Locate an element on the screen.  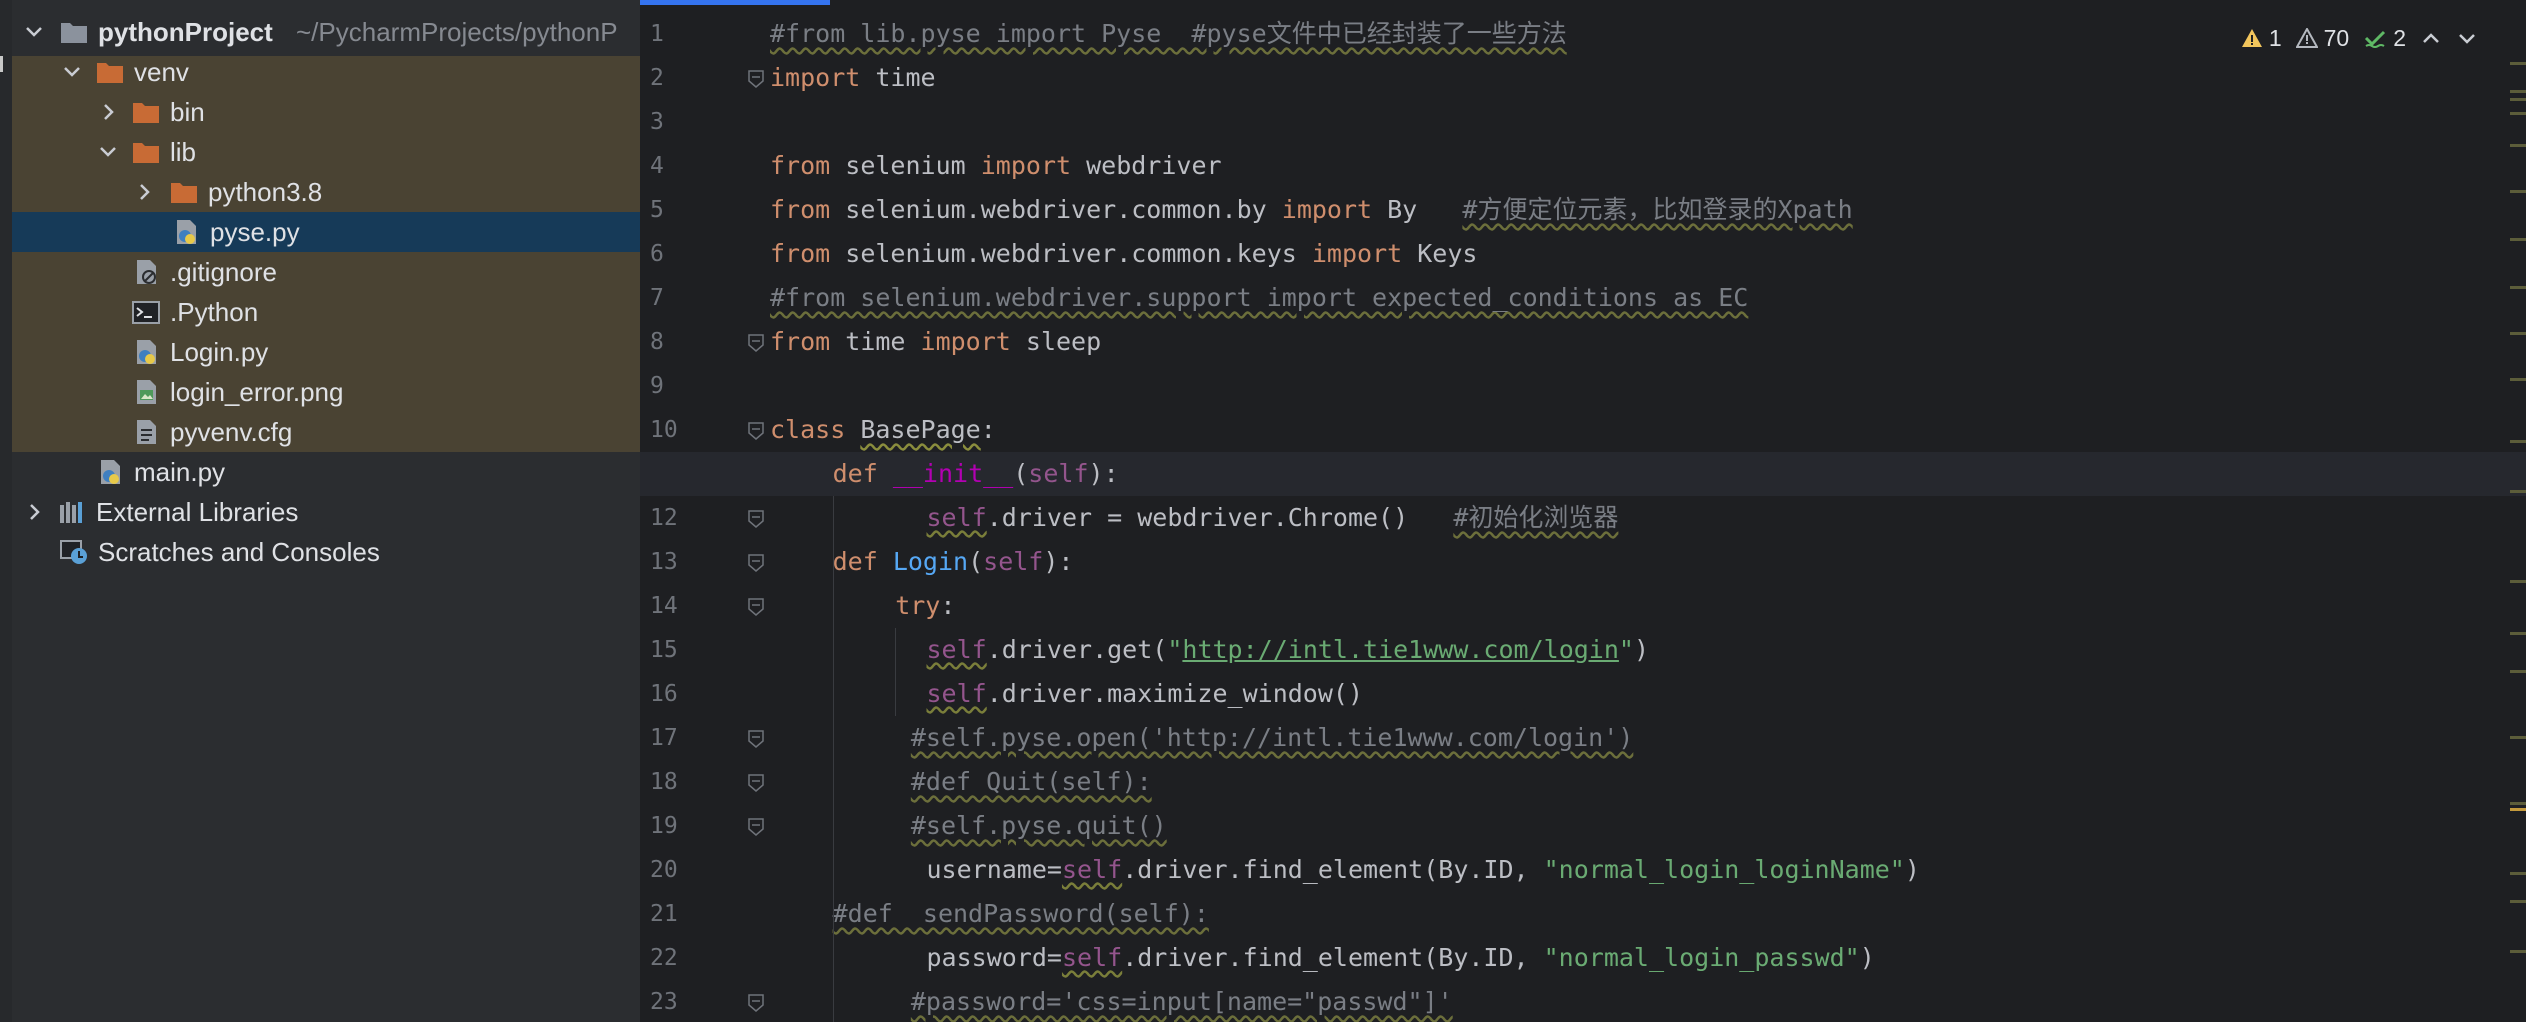
tree-row-label: Login.py is located at coordinates (219, 352).